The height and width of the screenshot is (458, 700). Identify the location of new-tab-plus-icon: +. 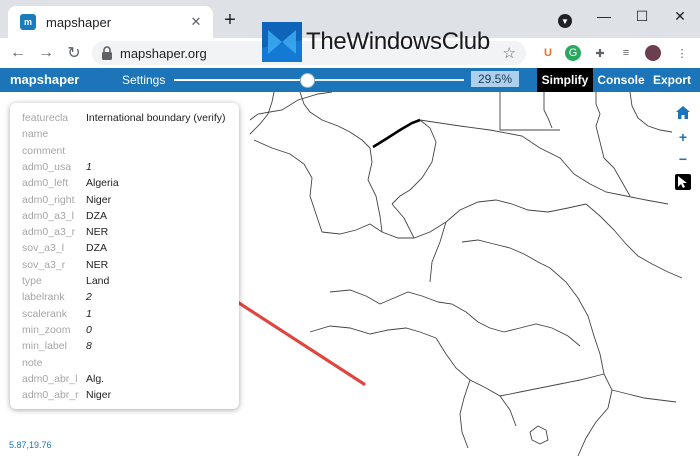
(230, 20).